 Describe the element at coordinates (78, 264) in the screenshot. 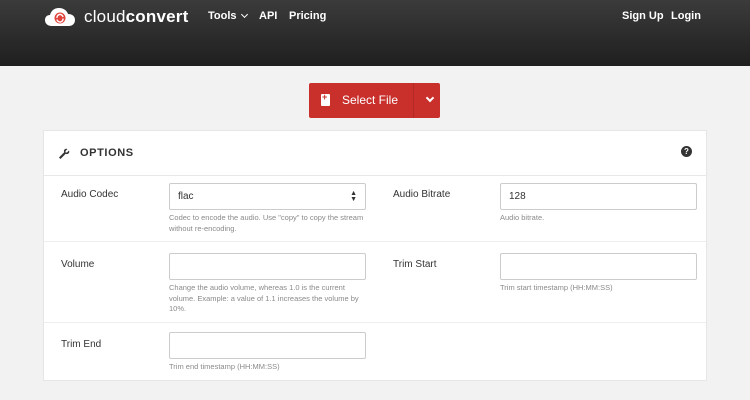

I see `volume-label: Volume` at that location.